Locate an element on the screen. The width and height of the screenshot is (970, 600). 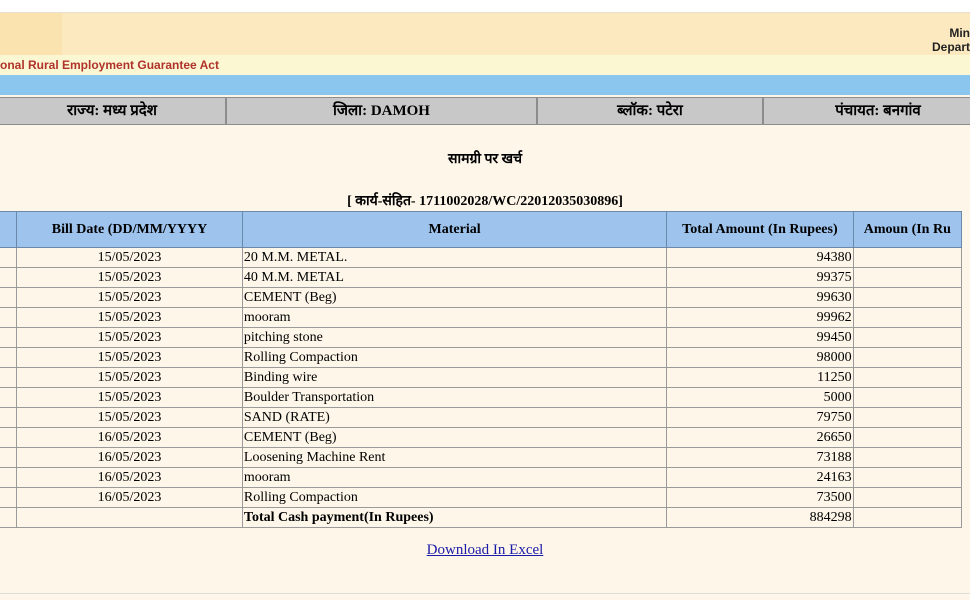
total-amount-value: 884298 is located at coordinates (760, 517).